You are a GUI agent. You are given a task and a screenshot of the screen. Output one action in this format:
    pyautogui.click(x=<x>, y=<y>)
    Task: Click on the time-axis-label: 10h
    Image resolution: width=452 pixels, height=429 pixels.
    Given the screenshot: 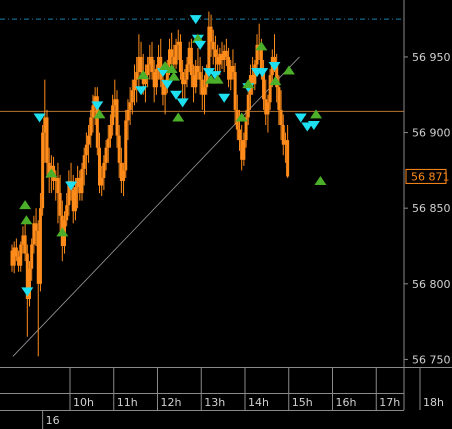 What is the action you would take?
    pyautogui.click(x=83, y=402)
    